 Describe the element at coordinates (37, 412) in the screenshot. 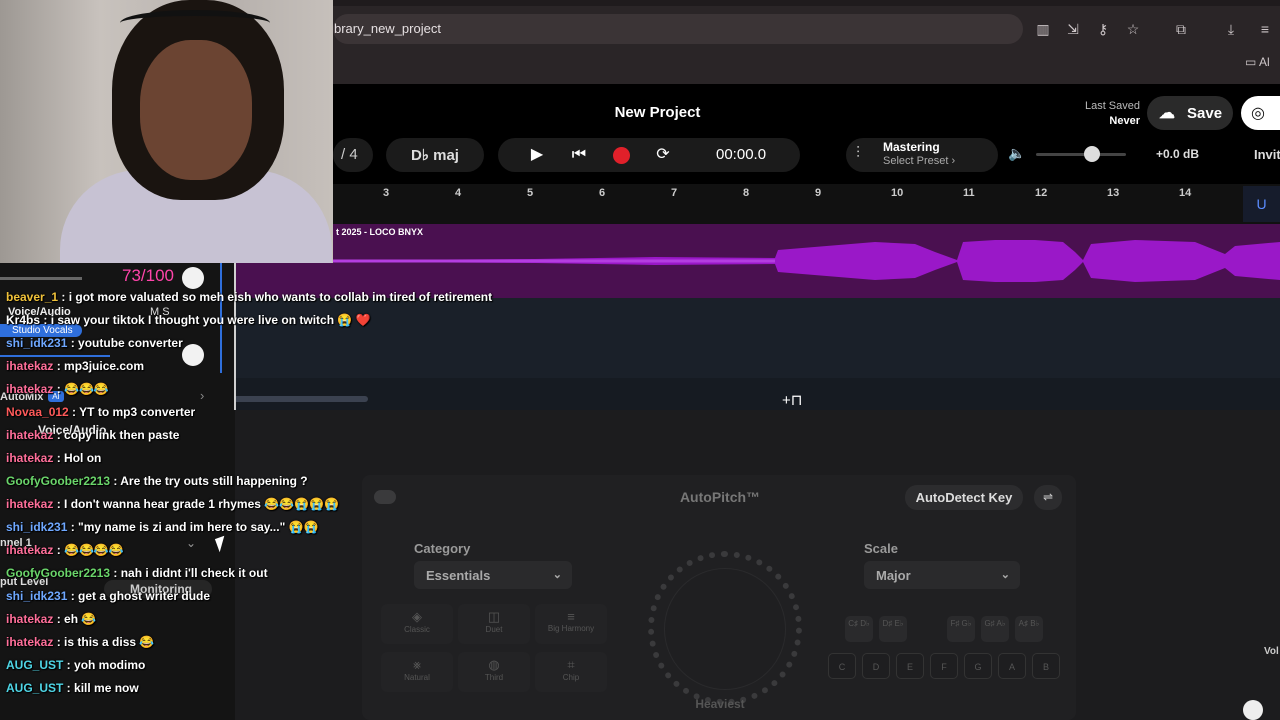

I see `chat-username: Novaa_012` at that location.